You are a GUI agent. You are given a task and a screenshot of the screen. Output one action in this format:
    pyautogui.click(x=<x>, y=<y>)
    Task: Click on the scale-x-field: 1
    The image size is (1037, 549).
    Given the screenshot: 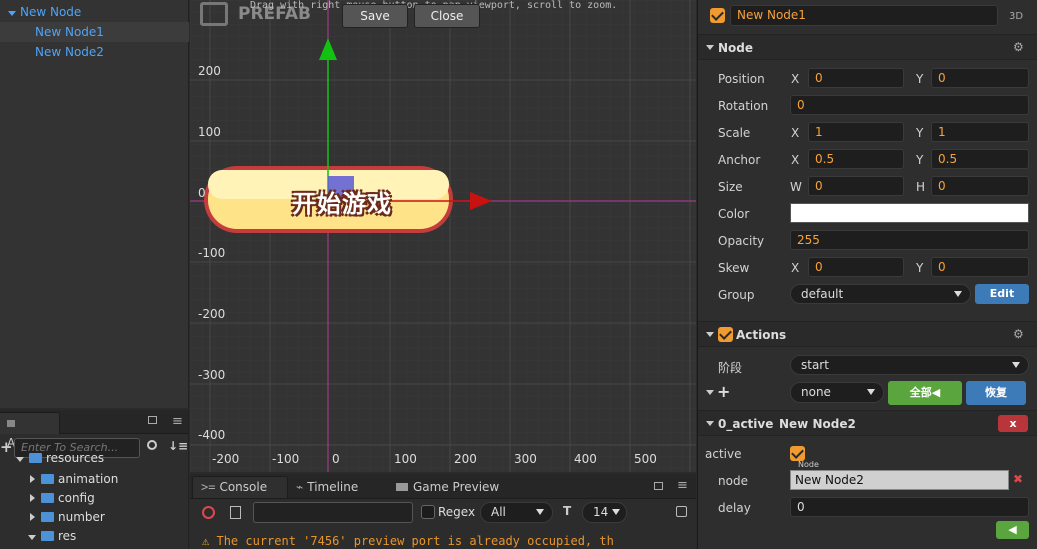 What is the action you would take?
    pyautogui.click(x=856, y=132)
    